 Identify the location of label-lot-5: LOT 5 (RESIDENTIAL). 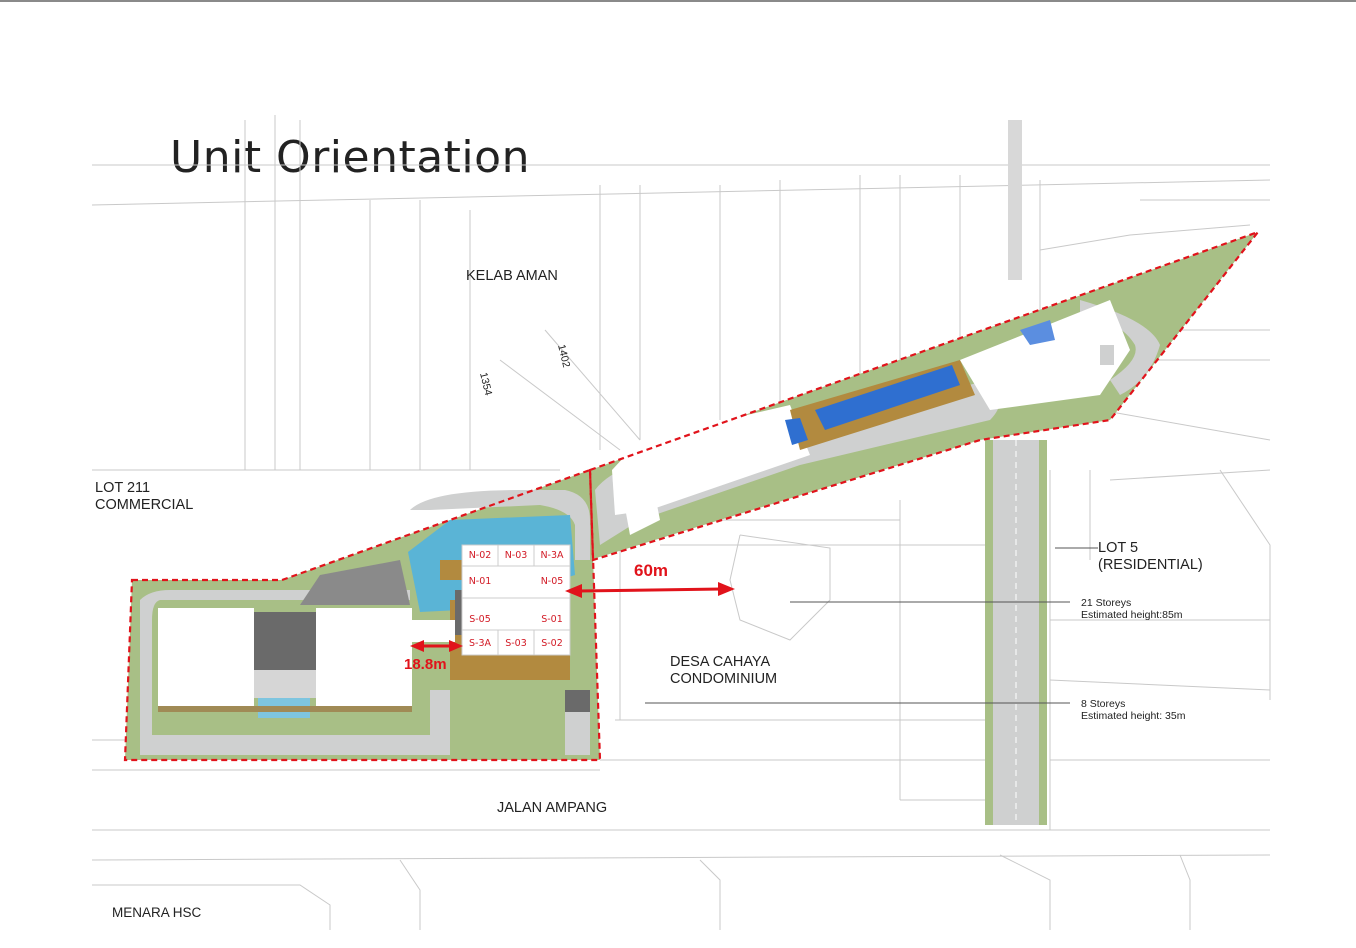
(1150, 556).